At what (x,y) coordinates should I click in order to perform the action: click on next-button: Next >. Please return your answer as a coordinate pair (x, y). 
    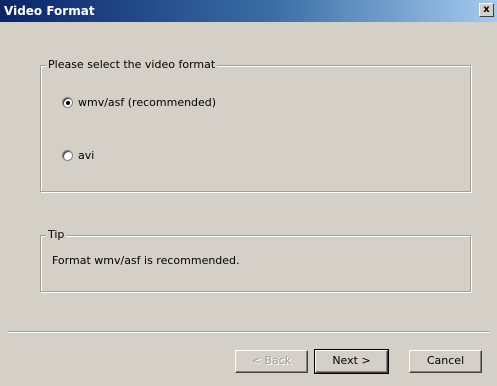
    Looking at the image, I should click on (351, 361).